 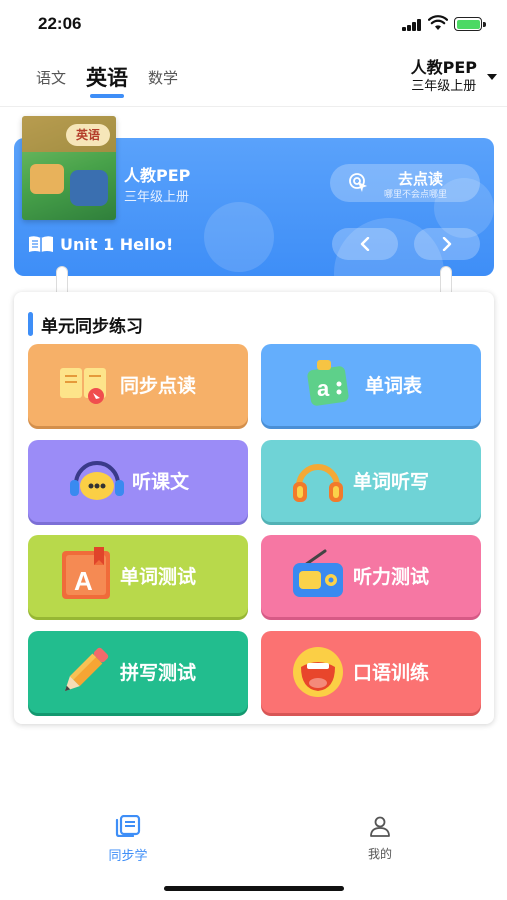 I want to click on mouth-icon, so click(x=318, y=672).